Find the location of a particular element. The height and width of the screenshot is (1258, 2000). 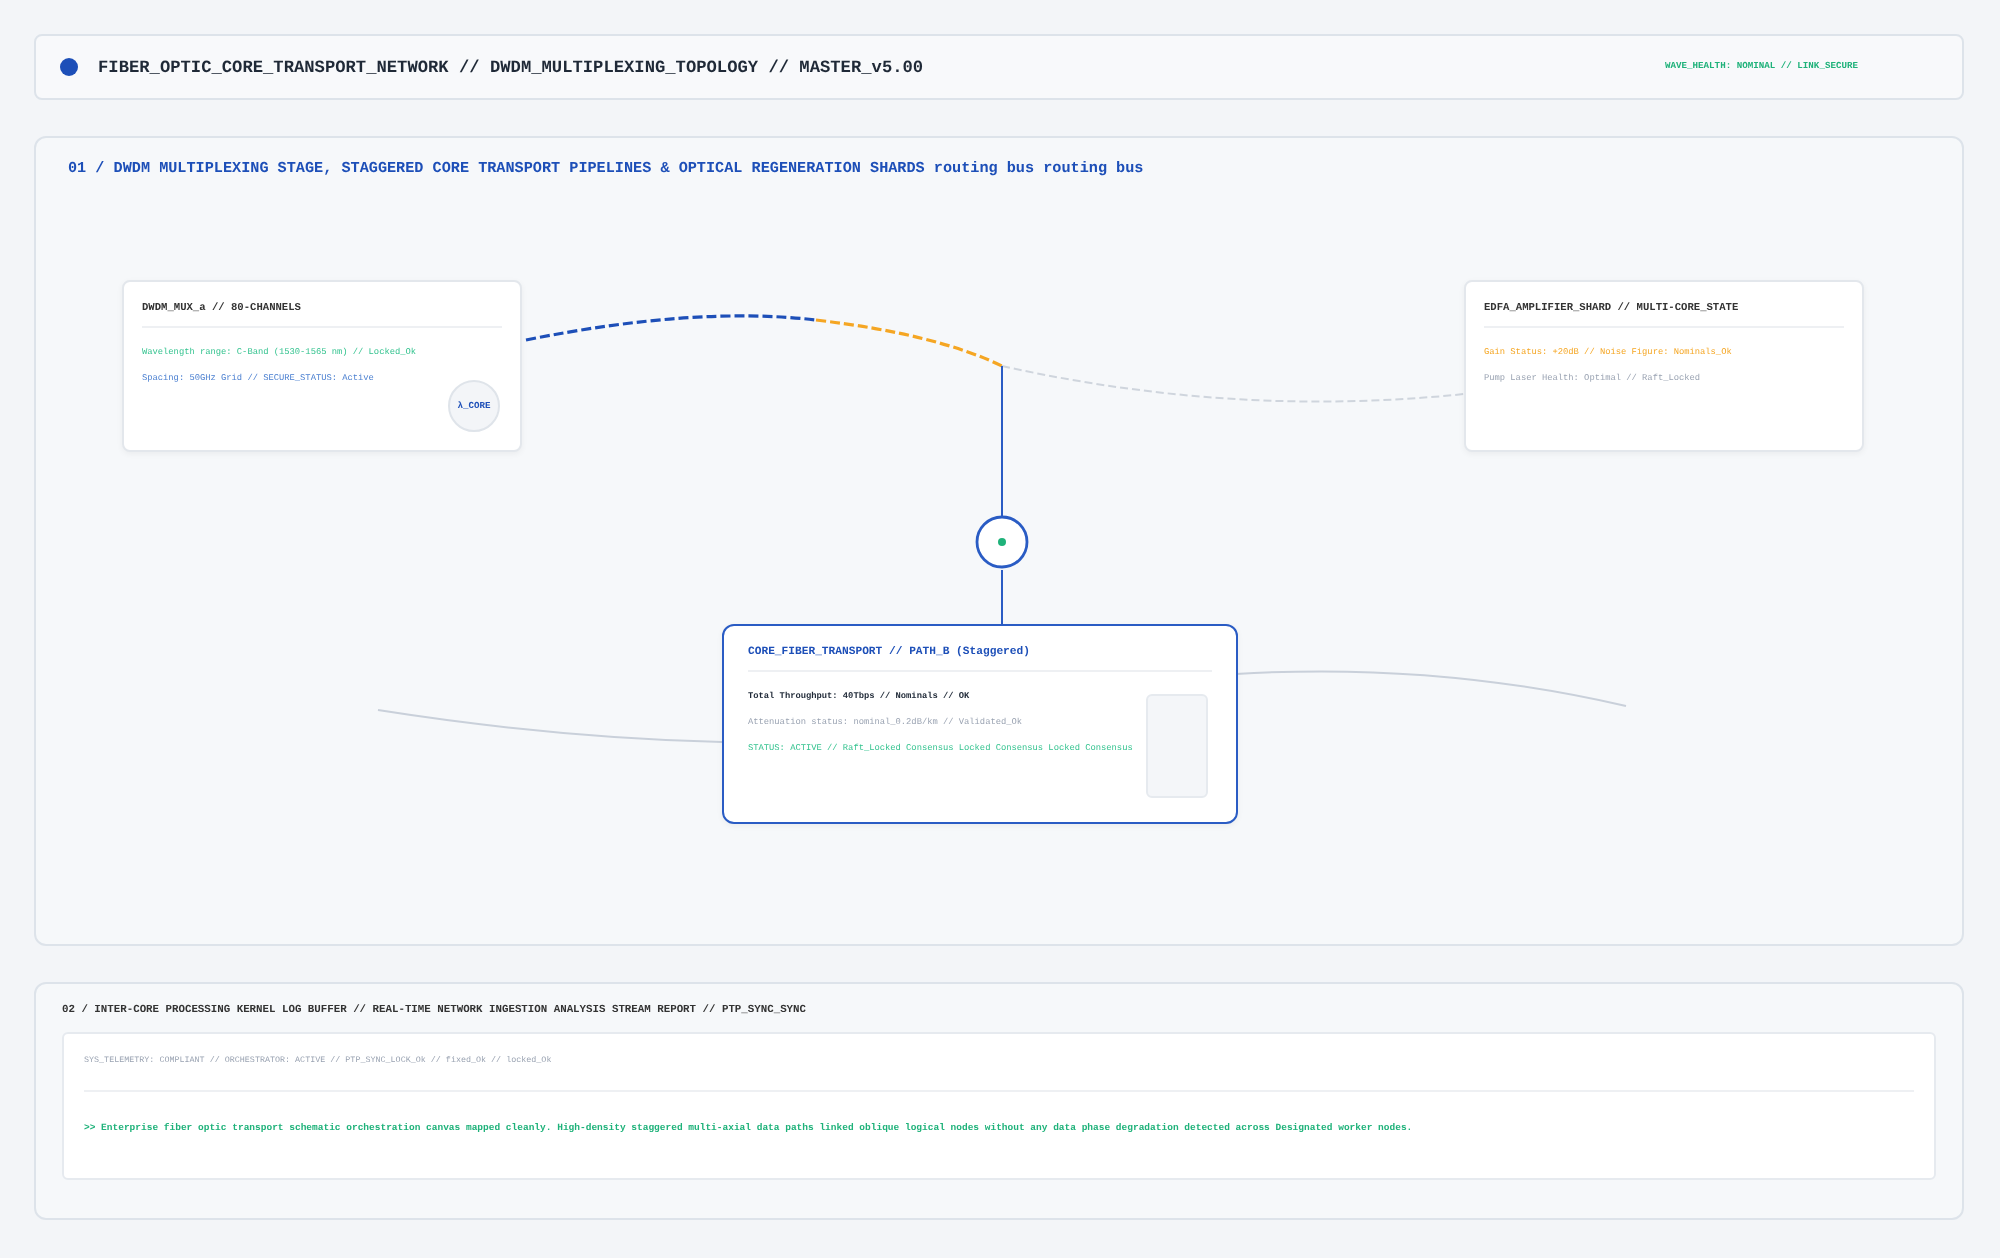

status-dot is located at coordinates (69, 67).